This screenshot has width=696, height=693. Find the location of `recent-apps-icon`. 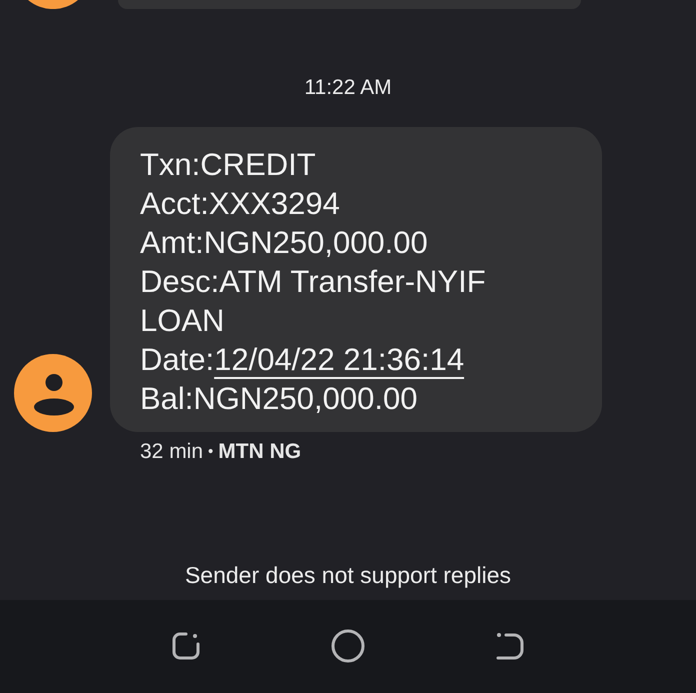

recent-apps-icon is located at coordinates (186, 645).